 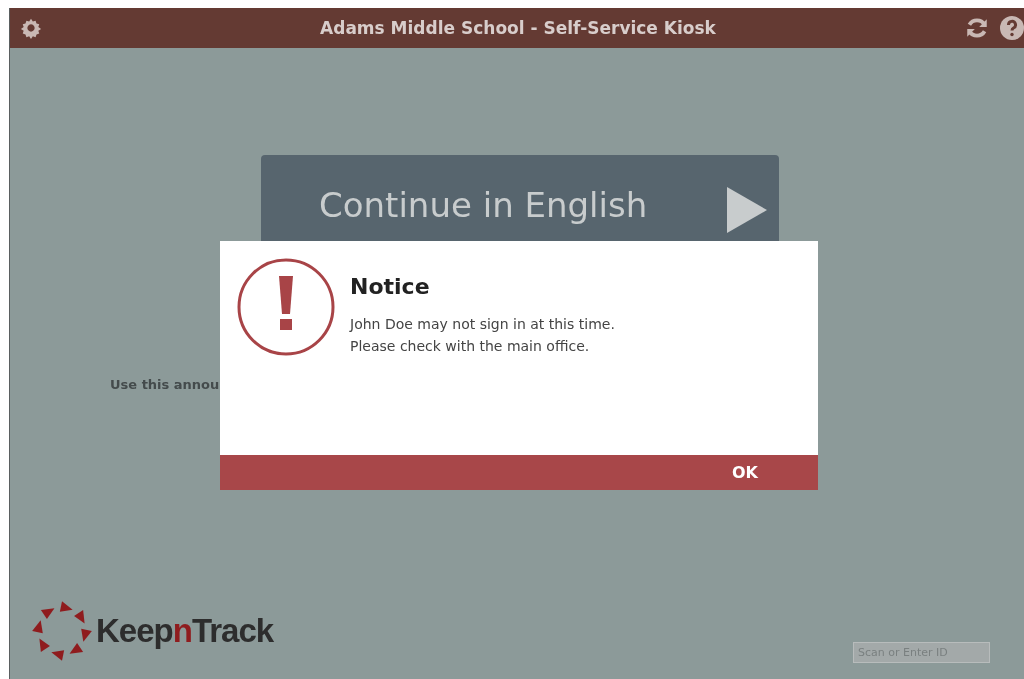 What do you see at coordinates (470, 346) in the screenshot?
I see `dialog-message: Please check with the main office.` at bounding box center [470, 346].